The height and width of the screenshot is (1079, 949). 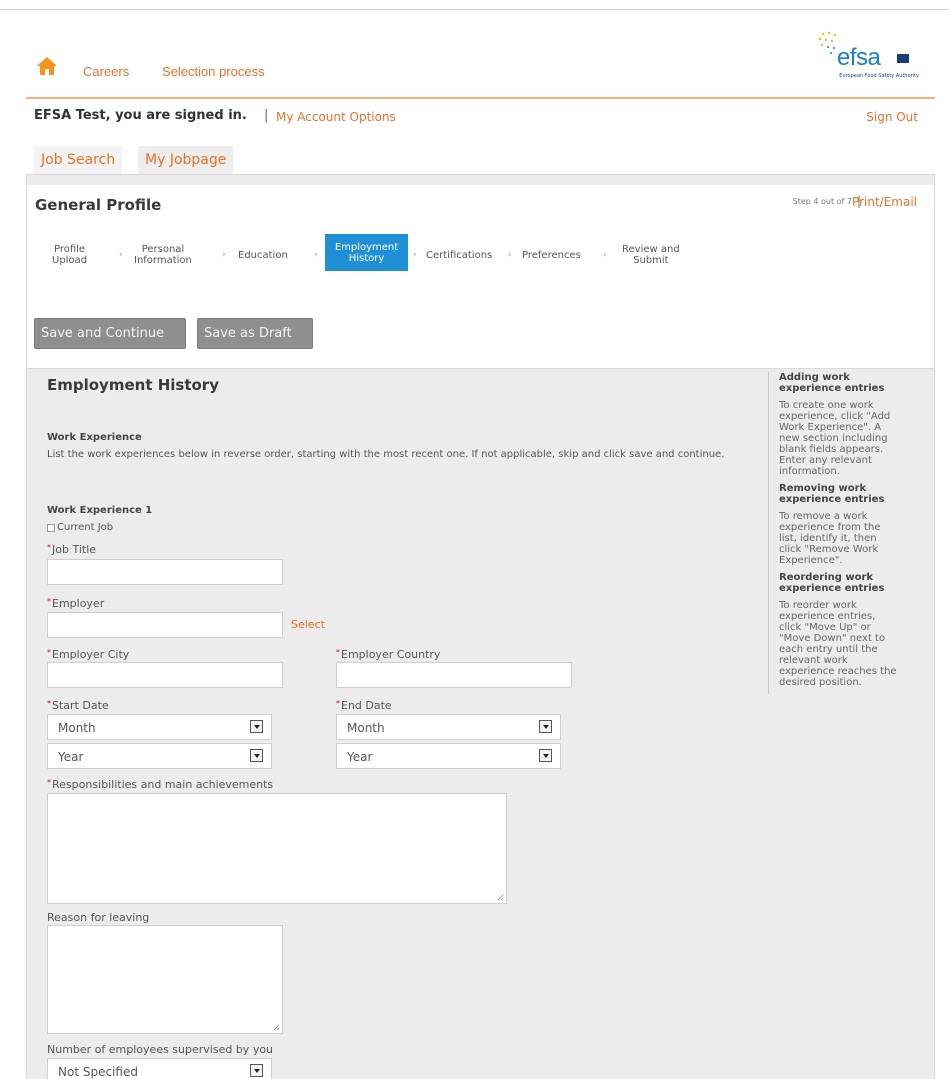 I want to click on save-and-continue-button: Save and Continue, so click(x=110, y=333).